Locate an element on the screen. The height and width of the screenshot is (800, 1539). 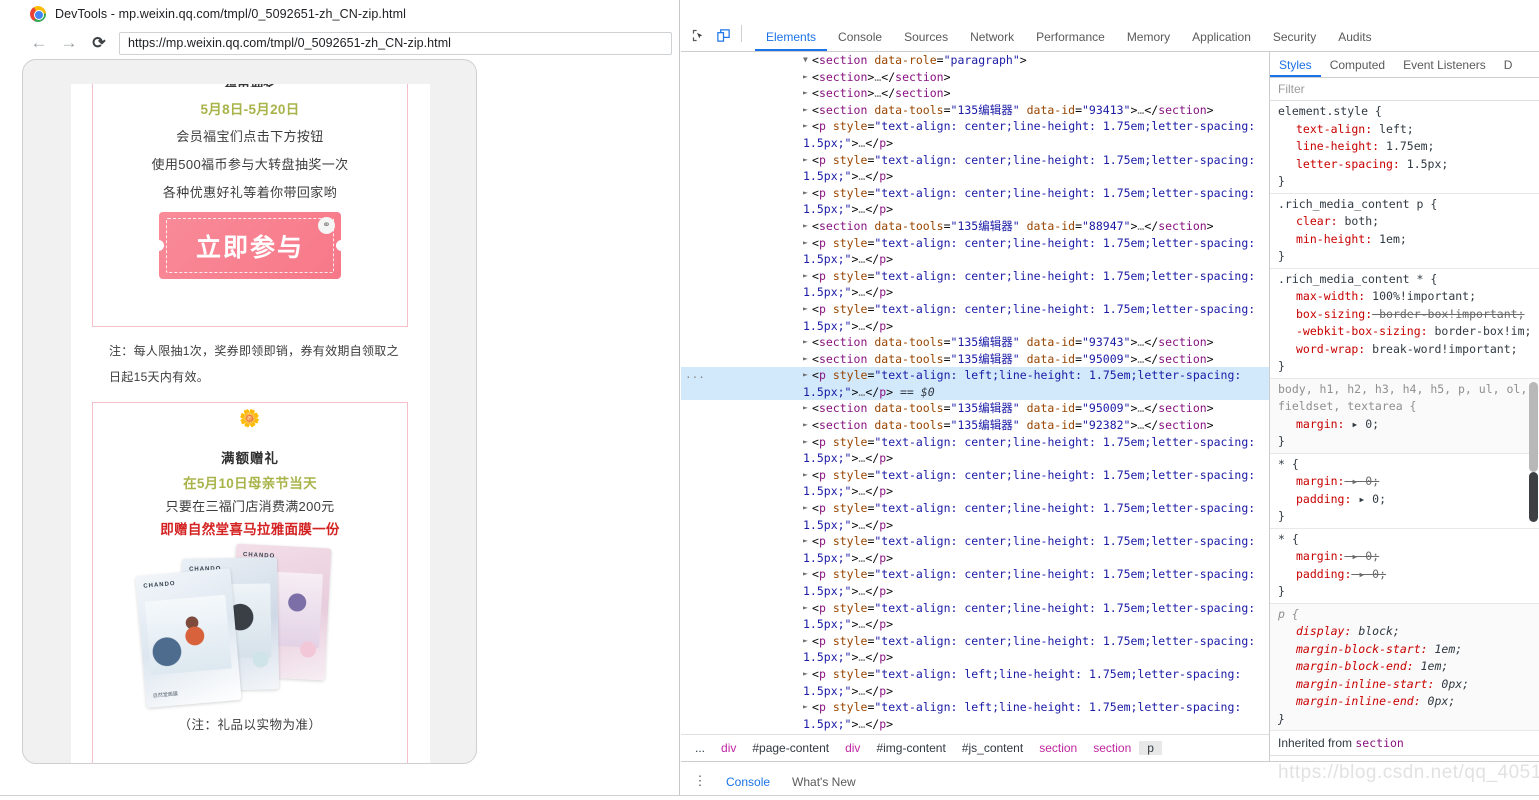
breadcrumb-item-page-content: #page-content is located at coordinates (790, 748).